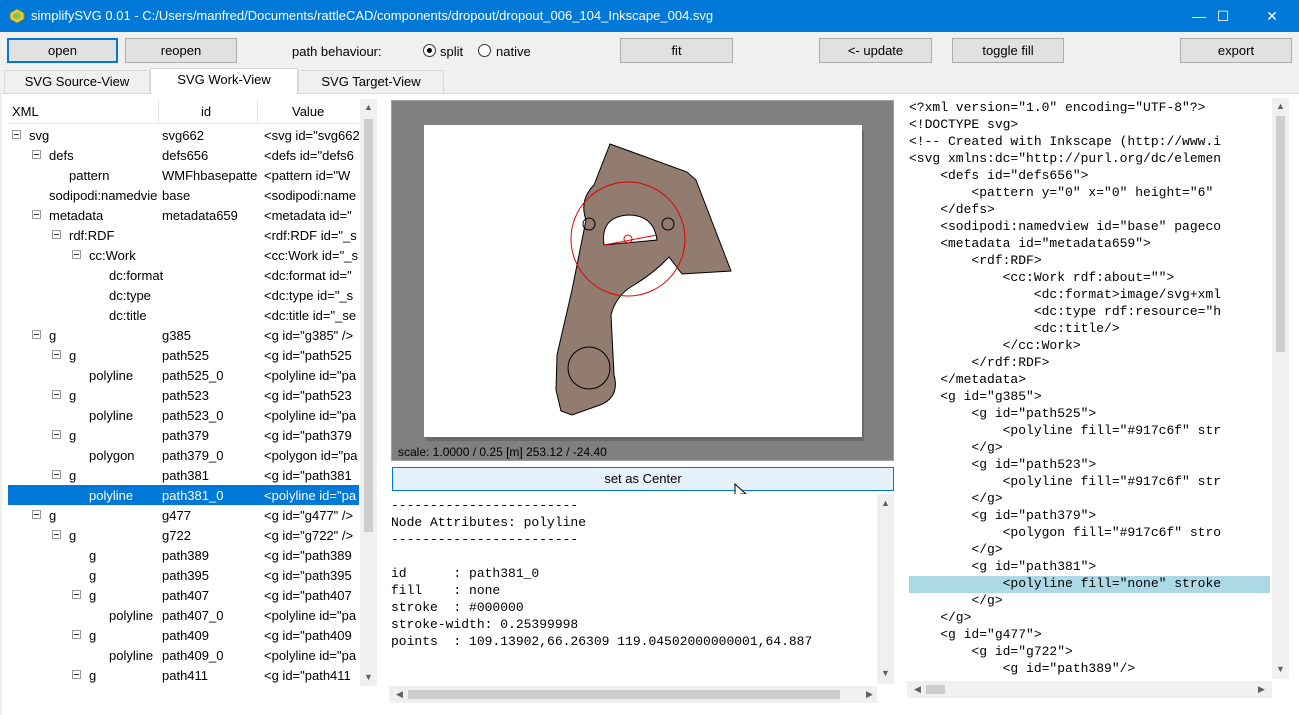 The width and height of the screenshot is (1299, 715). I want to click on code-vscroll-thumb, so click(1280, 234).